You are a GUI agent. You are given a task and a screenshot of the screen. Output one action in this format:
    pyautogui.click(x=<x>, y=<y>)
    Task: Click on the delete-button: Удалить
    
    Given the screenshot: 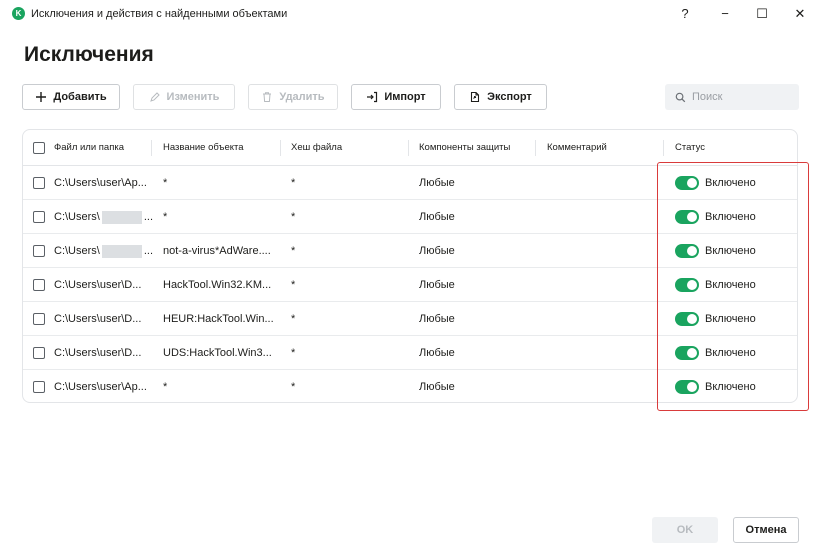 What is the action you would take?
    pyautogui.click(x=293, y=97)
    